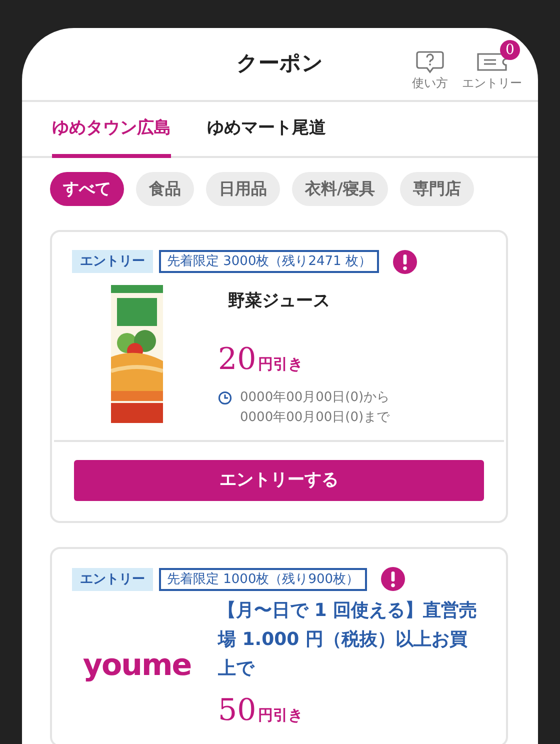 The image size is (560, 744). Describe the element at coordinates (279, 481) in the screenshot. I see `entry-button: エントリーする` at that location.